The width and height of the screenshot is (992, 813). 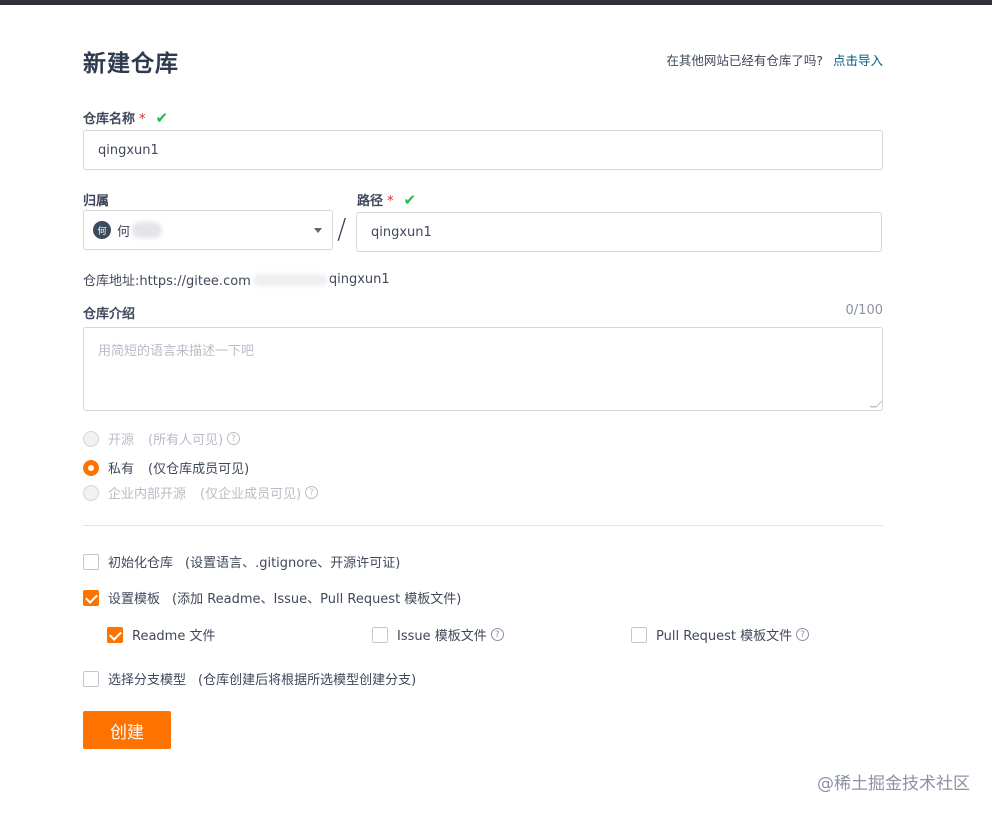 What do you see at coordinates (864, 310) in the screenshot?
I see `char-counter: 0/100` at bounding box center [864, 310].